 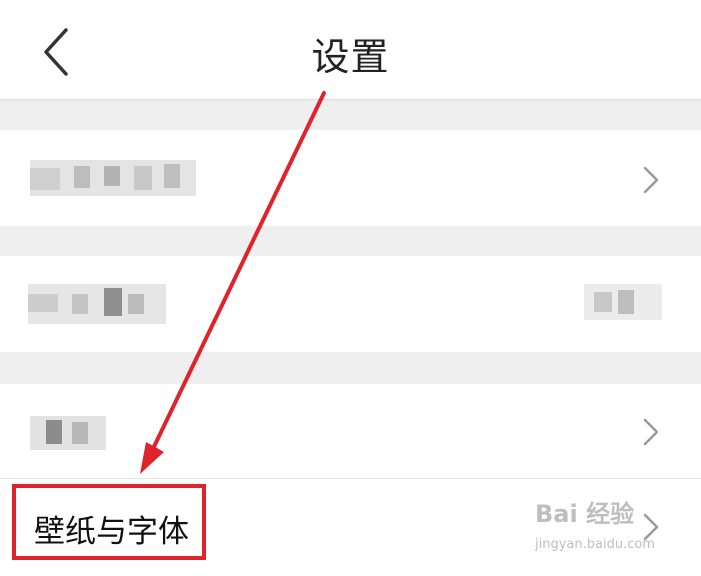 What do you see at coordinates (594, 544) in the screenshot?
I see `svg-text: jingyan.baidu.com` at bounding box center [594, 544].